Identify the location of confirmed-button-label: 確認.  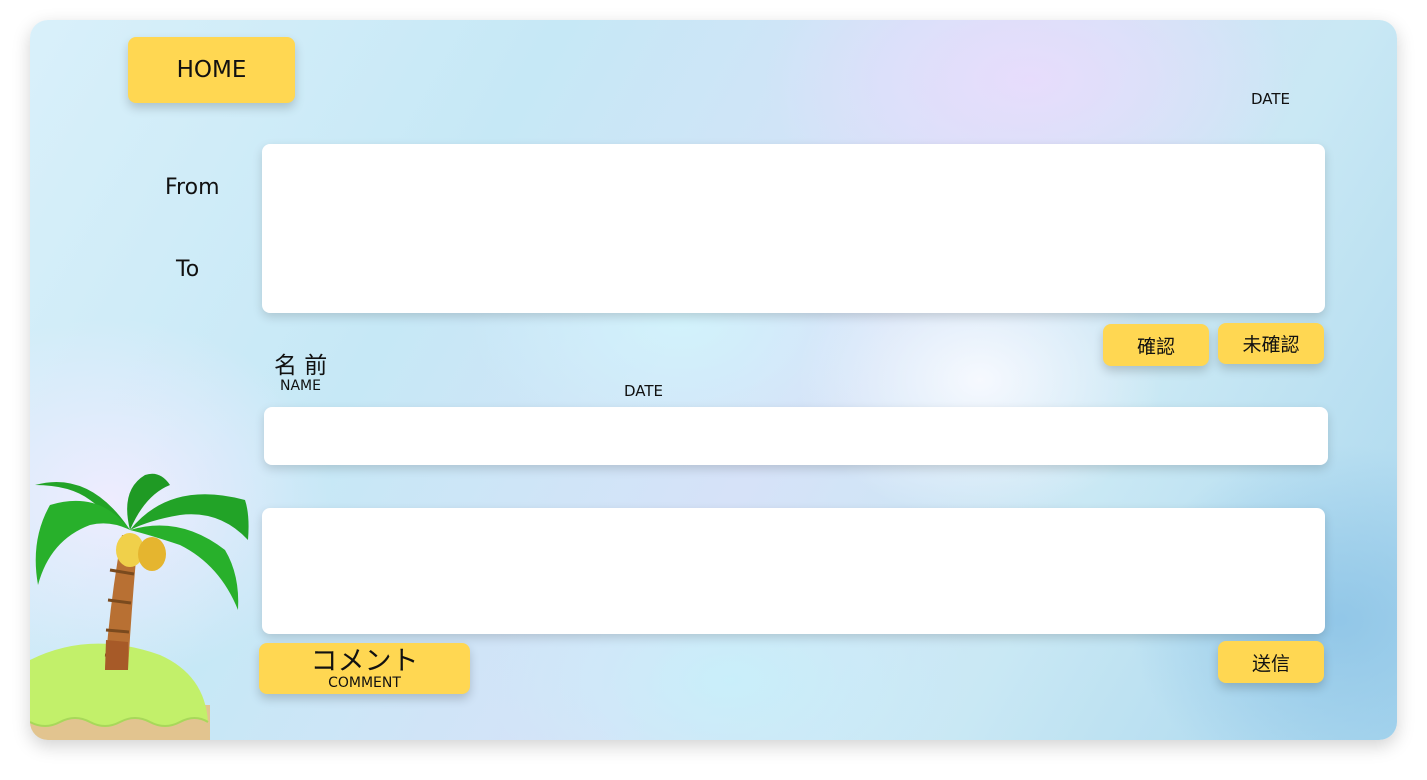
(1155, 346).